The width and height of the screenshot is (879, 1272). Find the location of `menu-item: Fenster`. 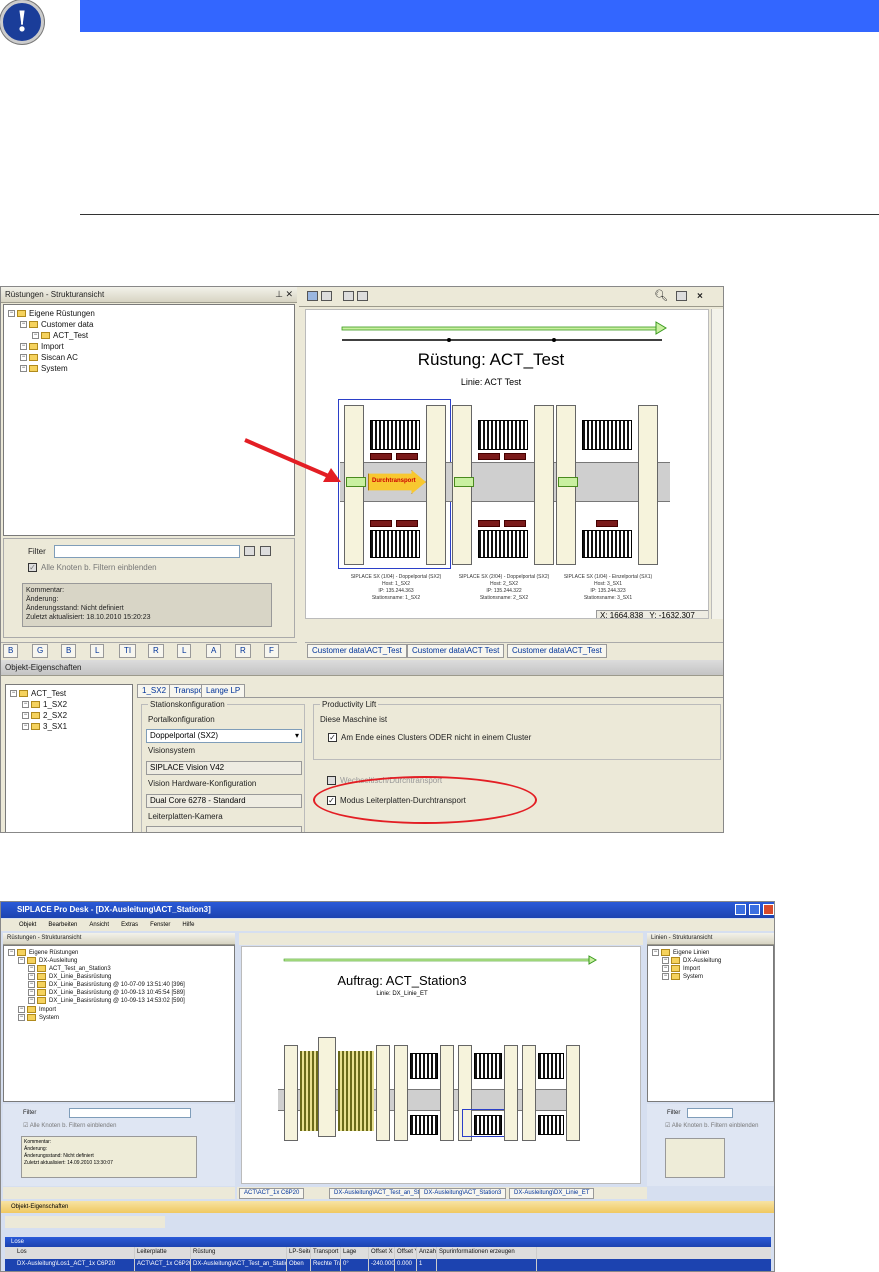

menu-item: Fenster is located at coordinates (160, 925).